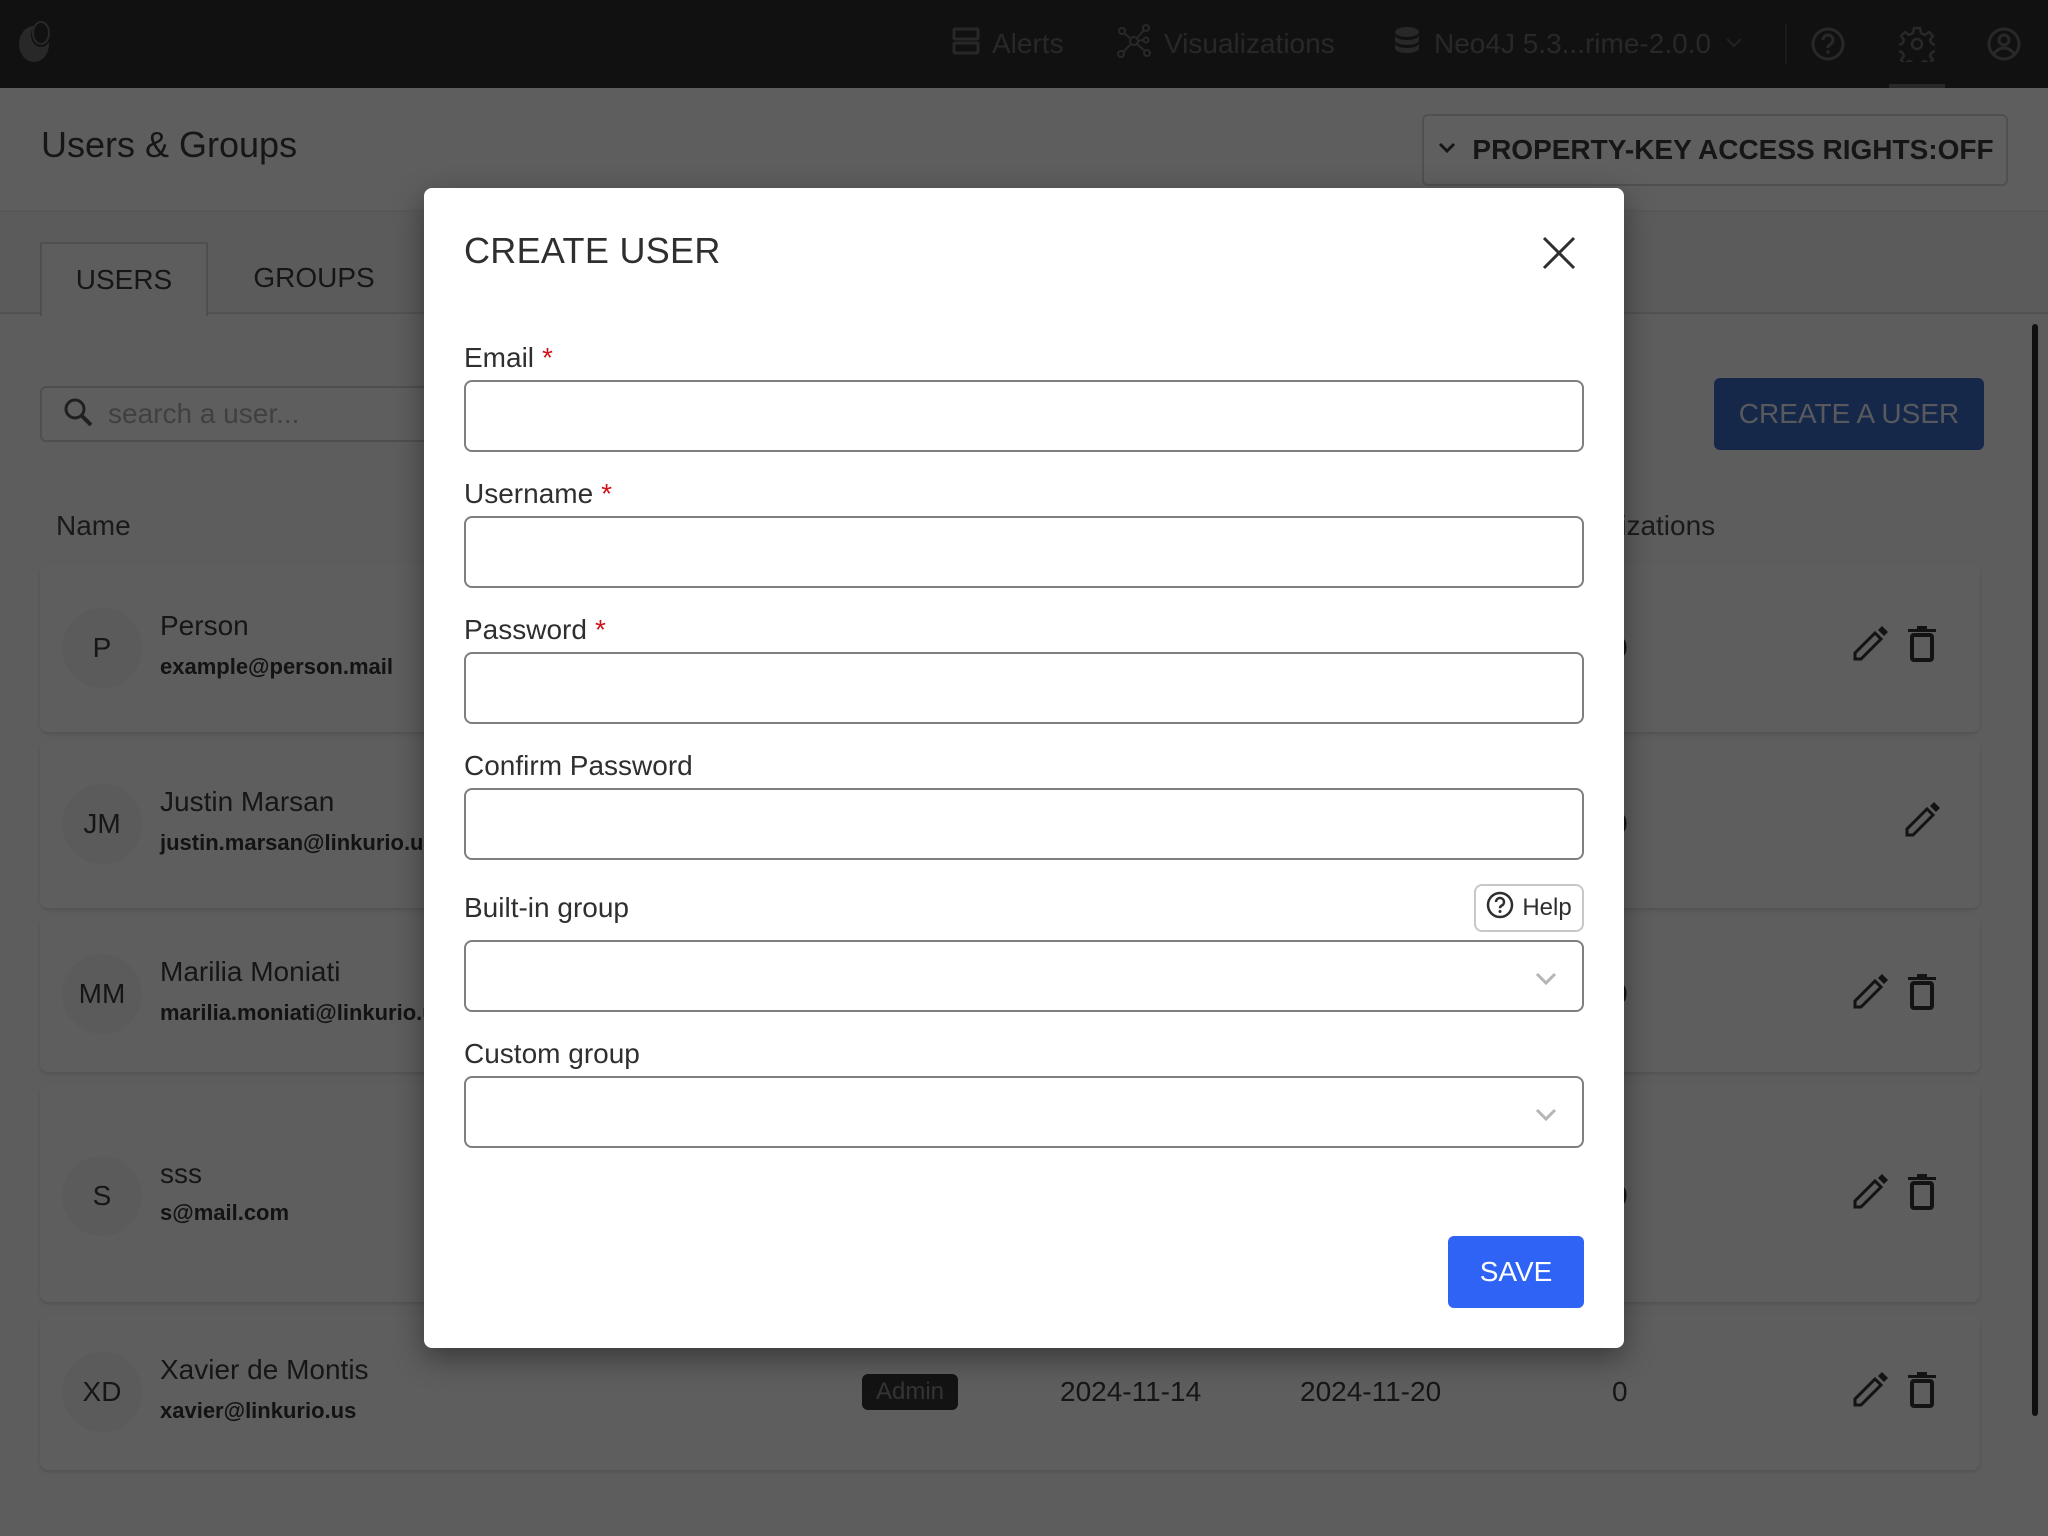  I want to click on email-input, so click(1024, 416).